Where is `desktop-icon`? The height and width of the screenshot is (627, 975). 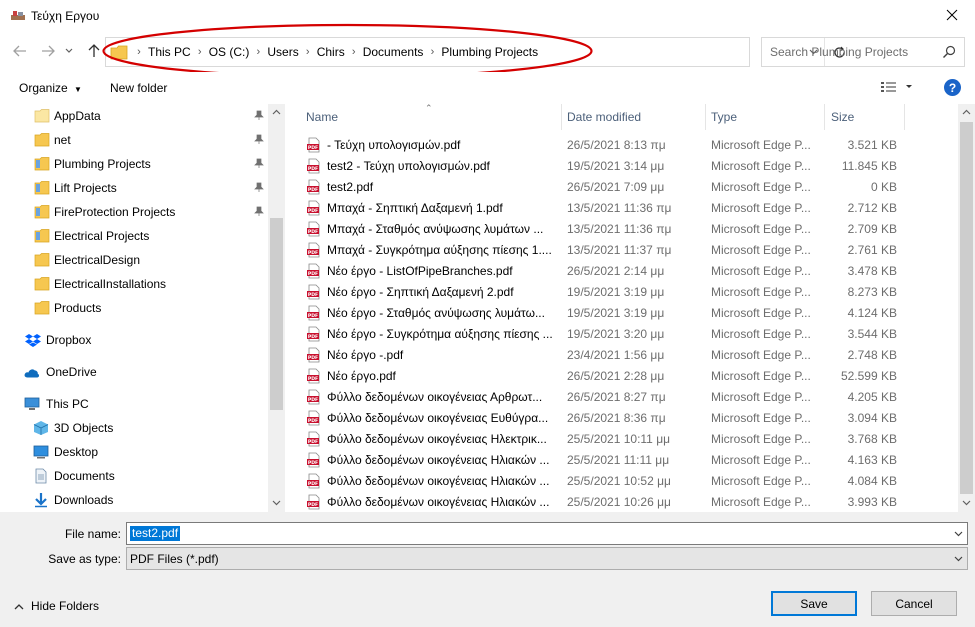 desktop-icon is located at coordinates (41, 452).